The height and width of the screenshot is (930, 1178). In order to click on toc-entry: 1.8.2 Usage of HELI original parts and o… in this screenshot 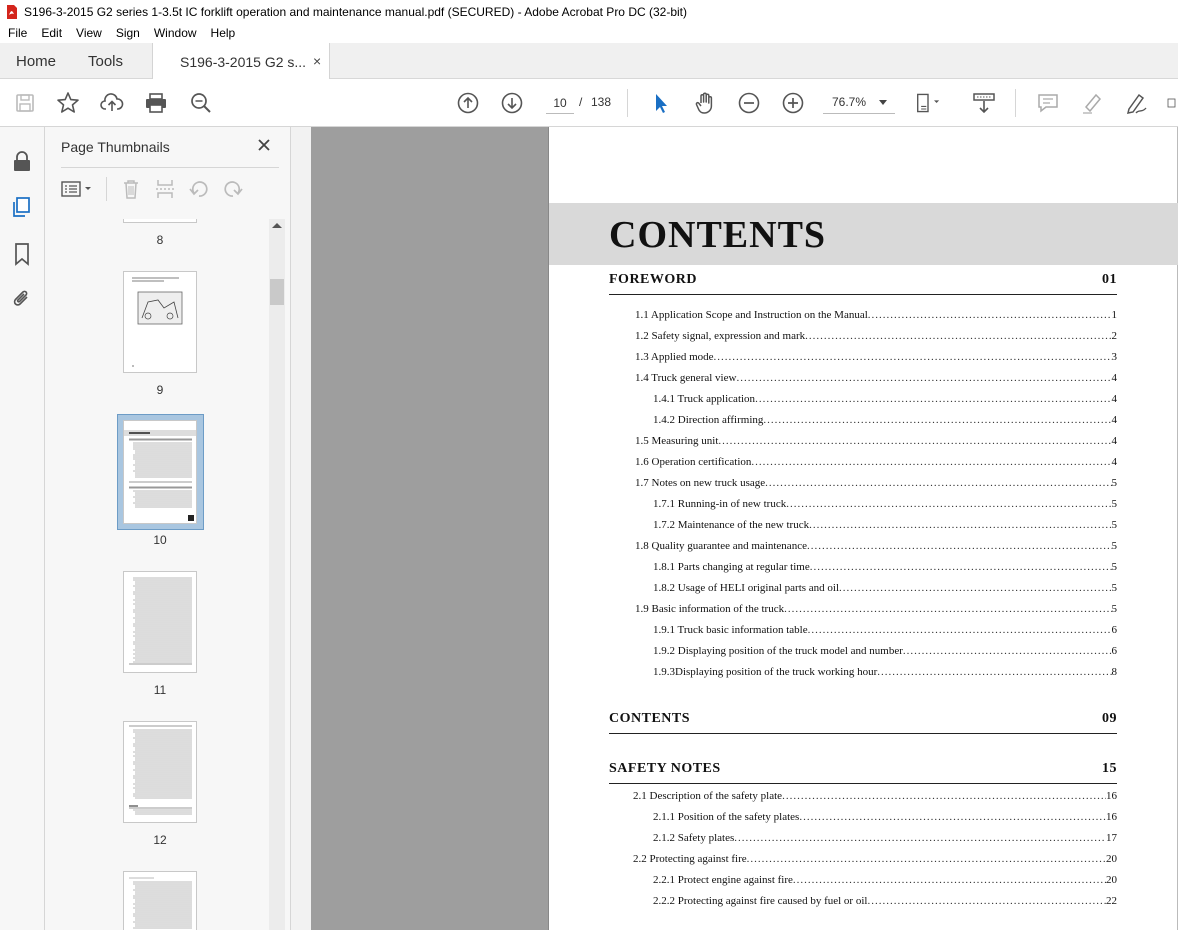, I will do `click(885, 589)`.